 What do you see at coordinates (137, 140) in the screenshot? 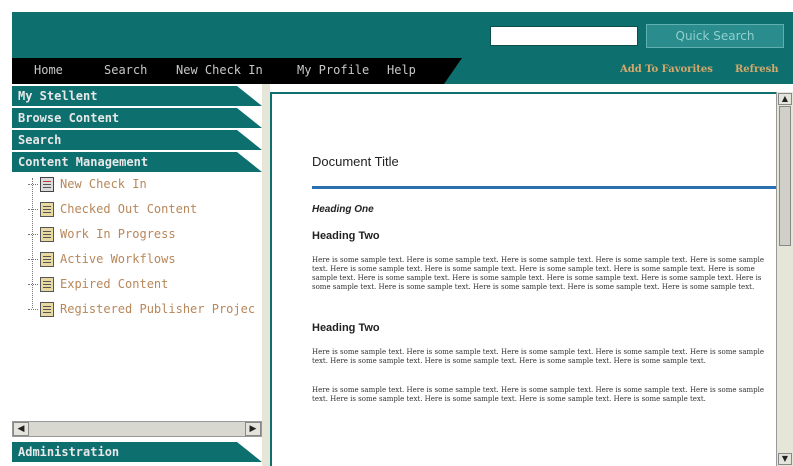
I see `sidebar-section-search: Search` at bounding box center [137, 140].